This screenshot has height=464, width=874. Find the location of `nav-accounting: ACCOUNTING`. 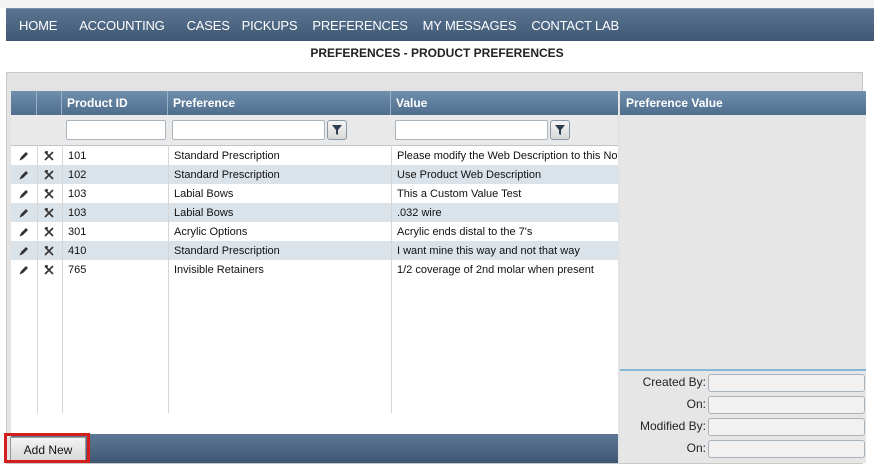

nav-accounting: ACCOUNTING is located at coordinates (122, 25).